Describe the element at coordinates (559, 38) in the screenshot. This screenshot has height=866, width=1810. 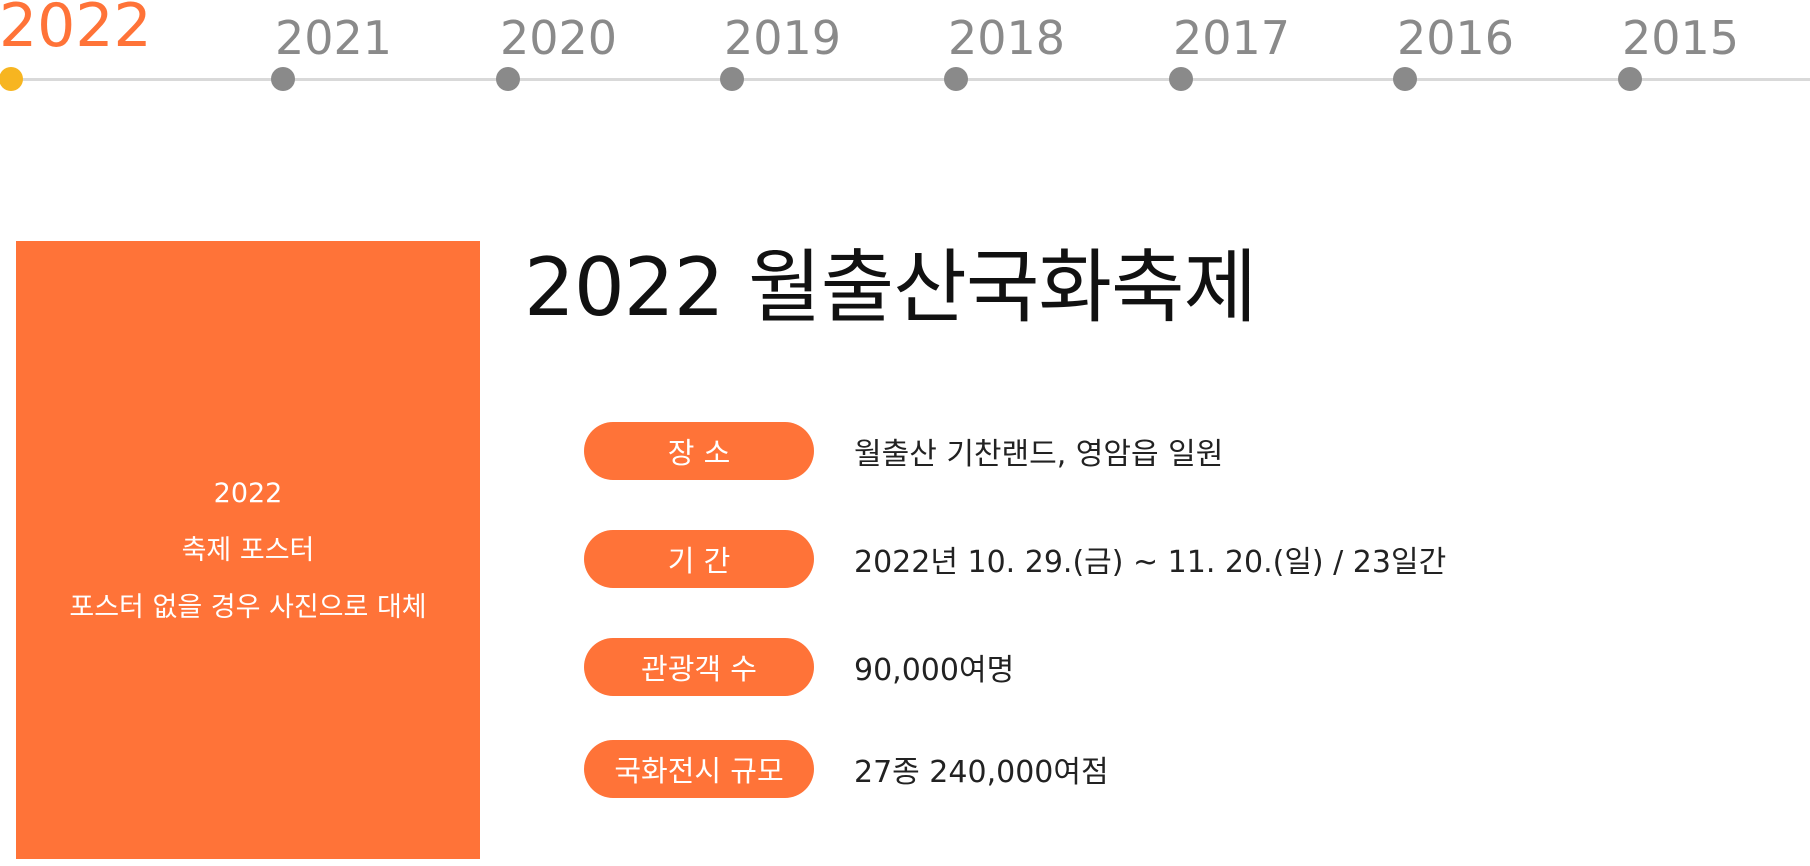
I see `year-label: 2020` at that location.